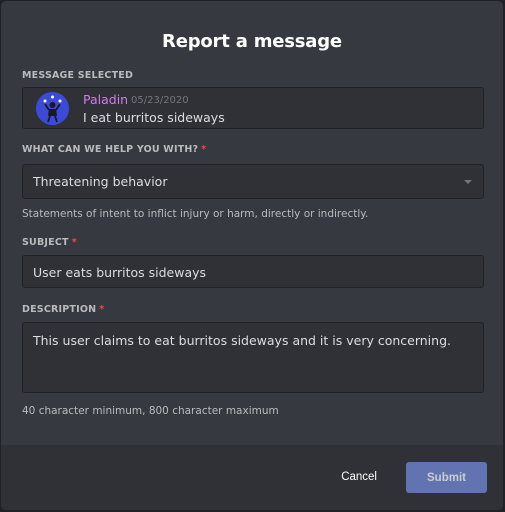  I want to click on message-timestamp: 05/23/2020, so click(160, 100).